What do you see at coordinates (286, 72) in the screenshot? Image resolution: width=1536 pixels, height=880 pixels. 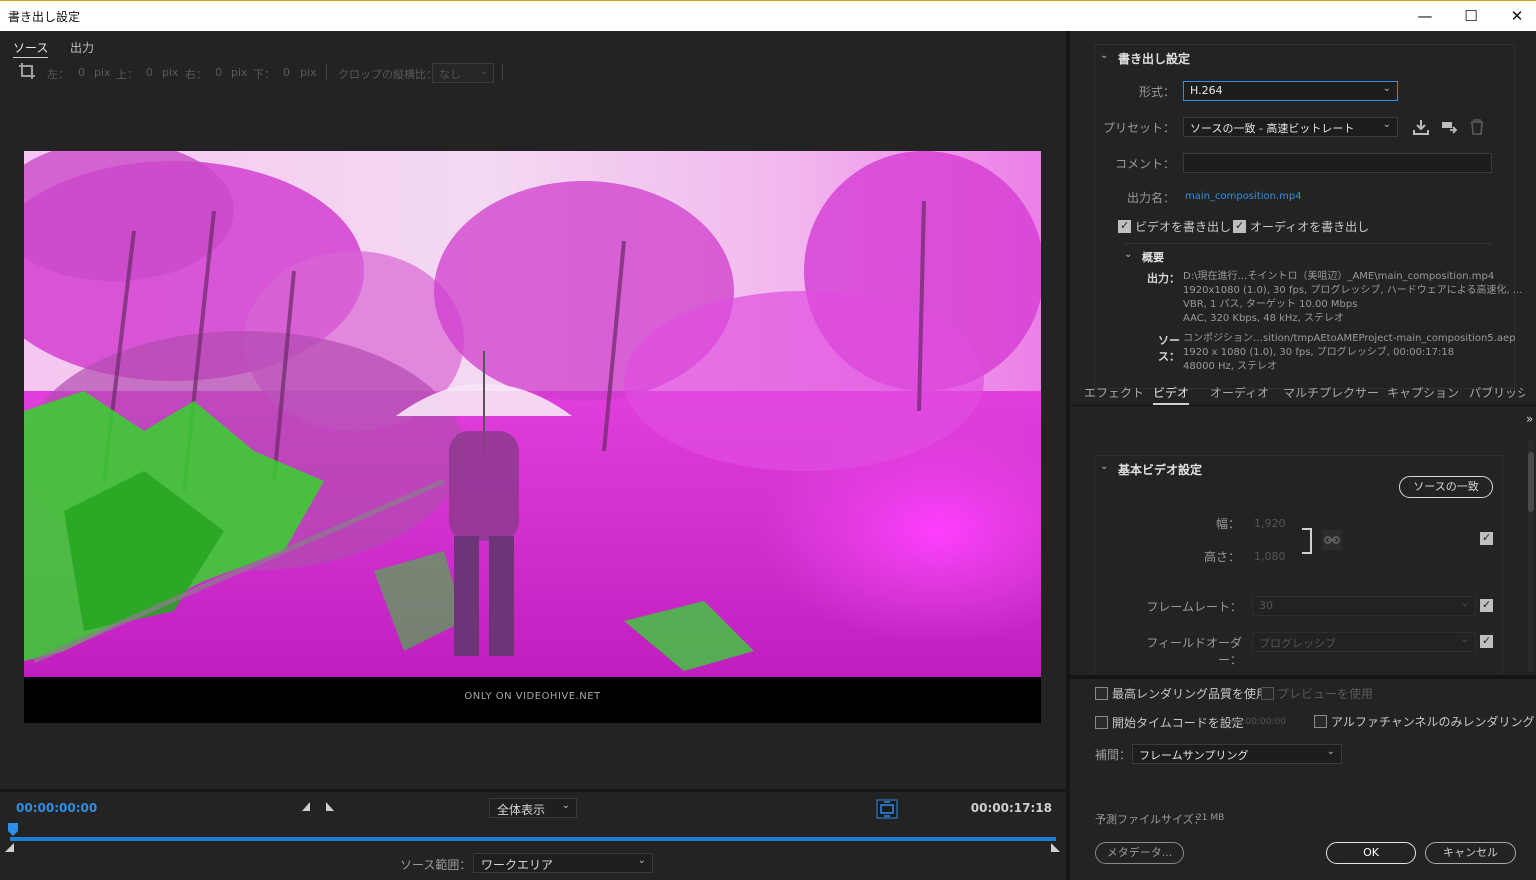 I see `crop-bottom-value: 0` at bounding box center [286, 72].